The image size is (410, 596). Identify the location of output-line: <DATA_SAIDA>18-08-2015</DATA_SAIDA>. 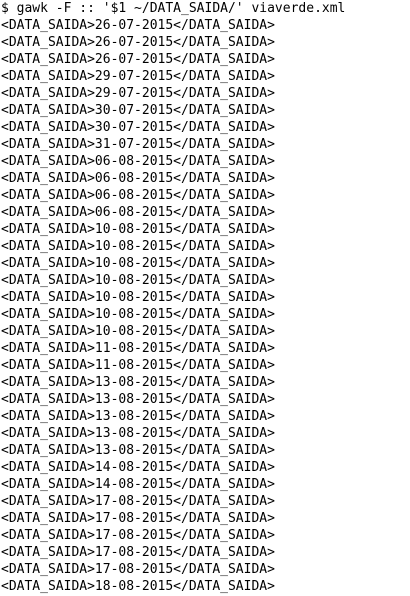
(138, 586).